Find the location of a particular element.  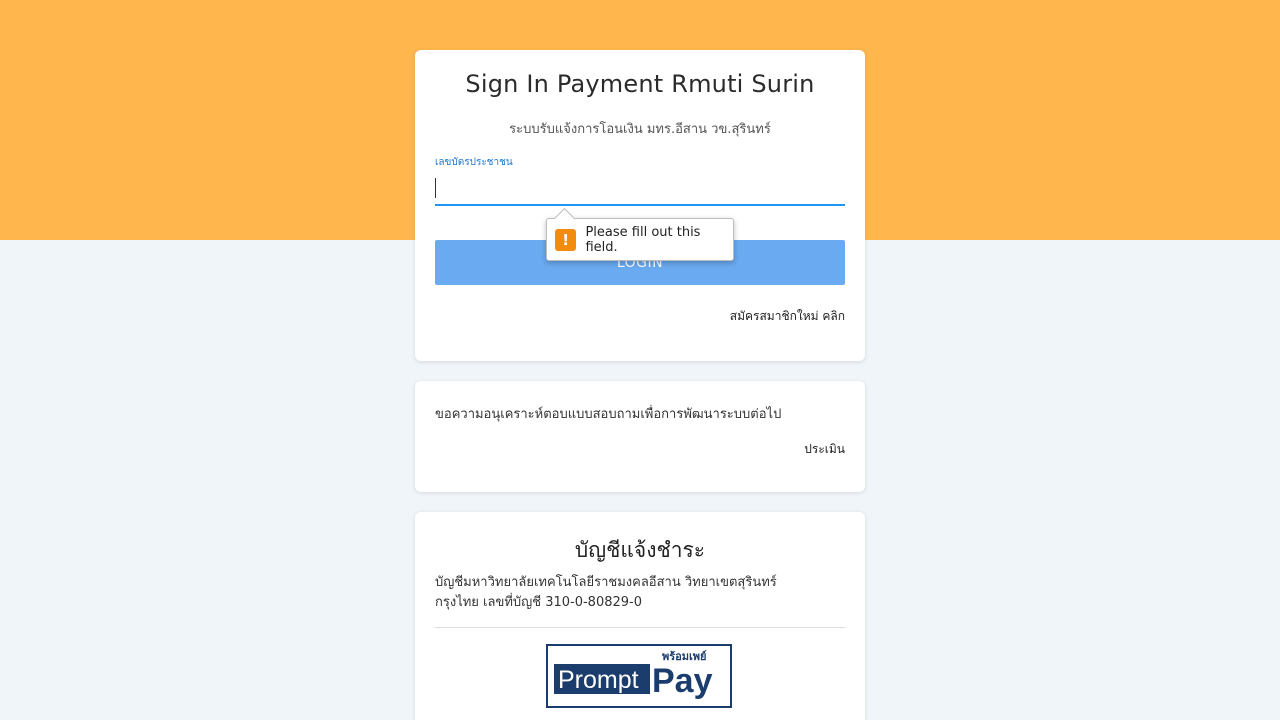

exclamation-icon: ! is located at coordinates (566, 239).